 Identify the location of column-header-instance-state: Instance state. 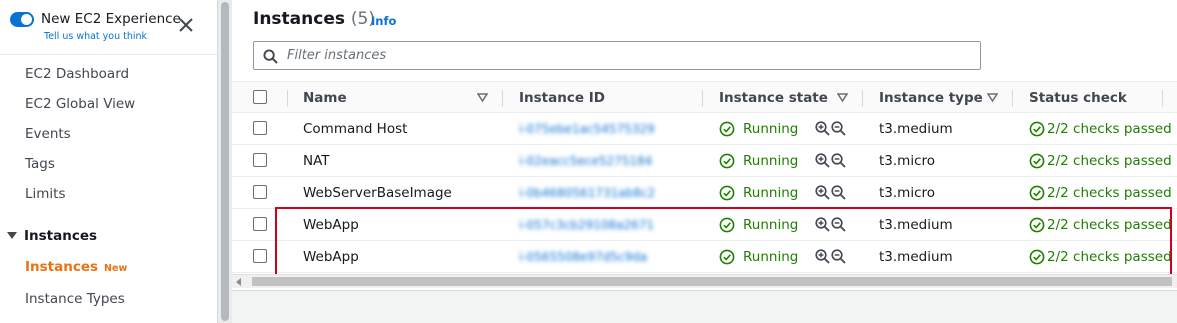
(773, 98).